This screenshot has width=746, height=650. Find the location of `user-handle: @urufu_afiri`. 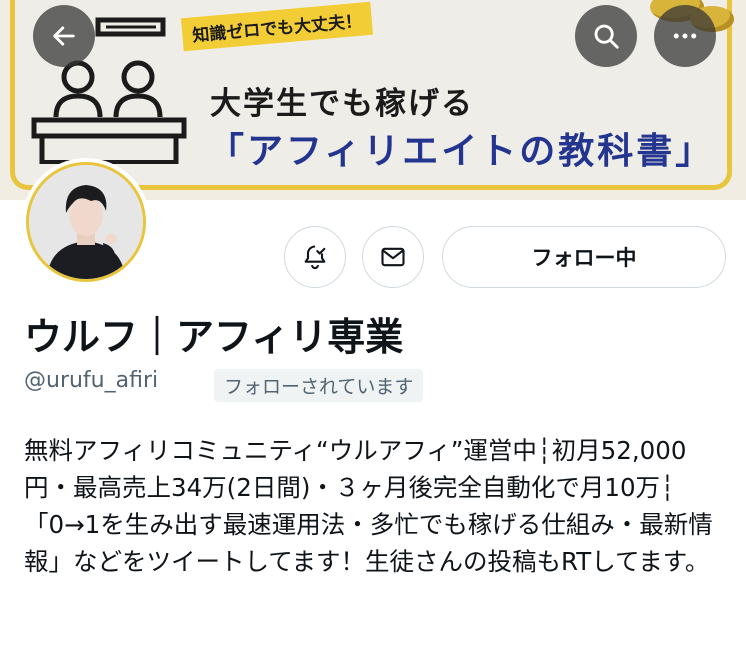

user-handle: @urufu_afiri is located at coordinates (91, 380).